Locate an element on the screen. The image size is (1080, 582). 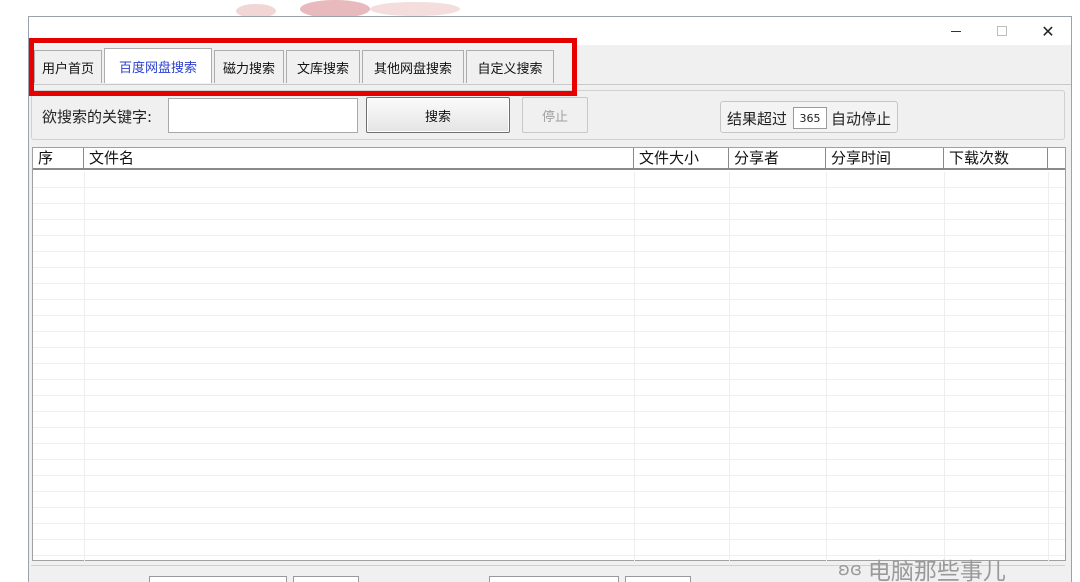
keyword-label: 欲搜索的关键字: is located at coordinates (97, 117).